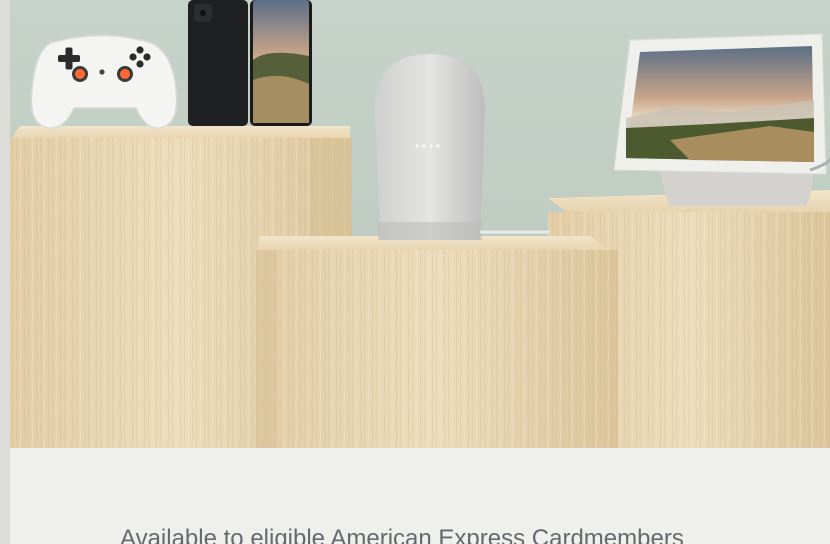 Image resolution: width=830 pixels, height=544 pixels. What do you see at coordinates (250, 63) in the screenshot?
I see `smartphone-icon` at bounding box center [250, 63].